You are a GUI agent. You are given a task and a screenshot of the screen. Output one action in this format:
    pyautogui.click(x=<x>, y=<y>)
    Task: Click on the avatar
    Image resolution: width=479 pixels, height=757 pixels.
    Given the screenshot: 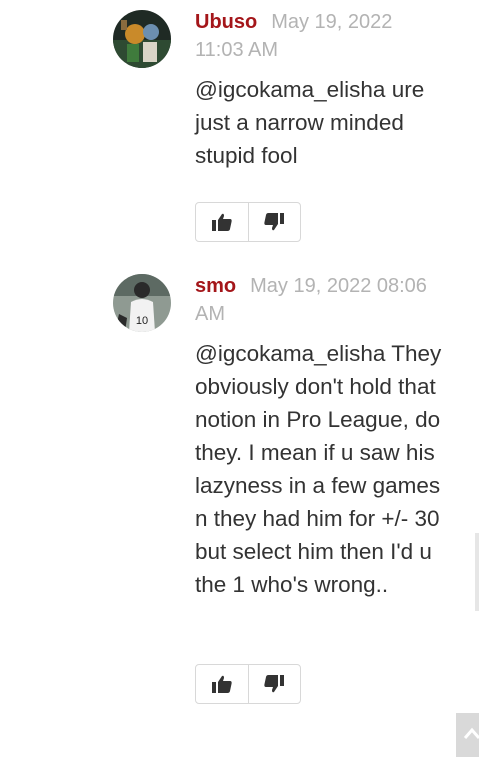 What is the action you would take?
    pyautogui.click(x=142, y=39)
    